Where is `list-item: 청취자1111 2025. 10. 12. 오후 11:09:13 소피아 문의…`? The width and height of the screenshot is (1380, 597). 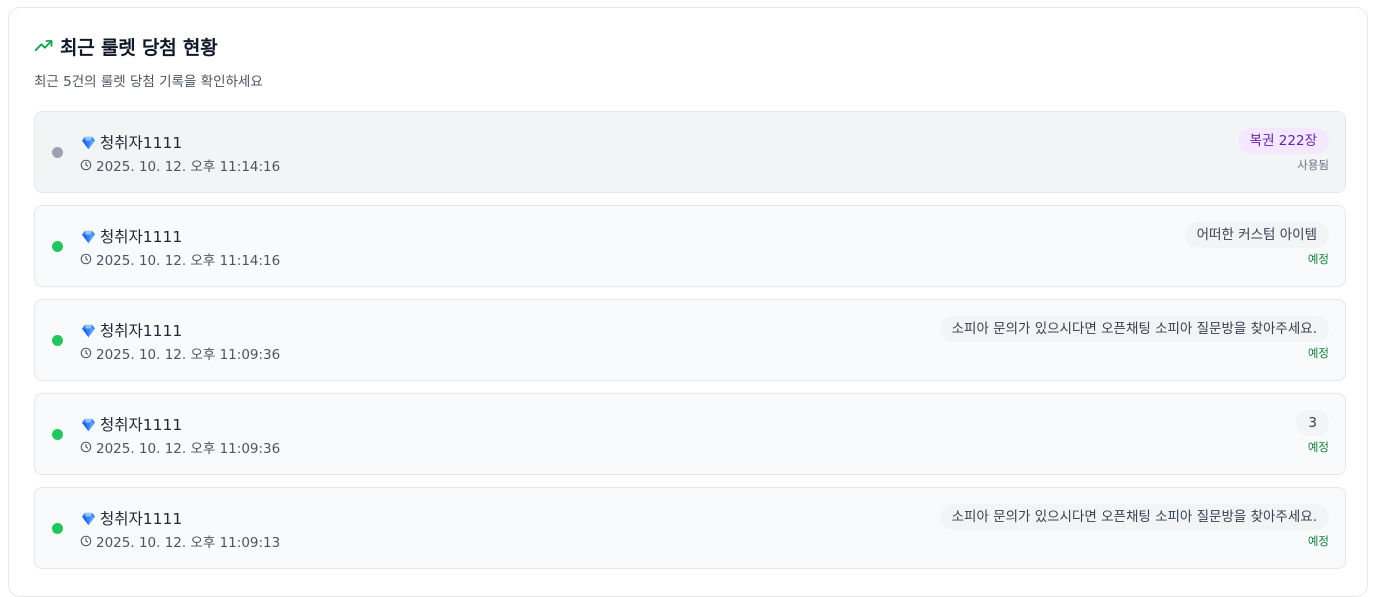 list-item: 청취자1111 2025. 10. 12. 오후 11:09:13 소피아 문의… is located at coordinates (690, 528).